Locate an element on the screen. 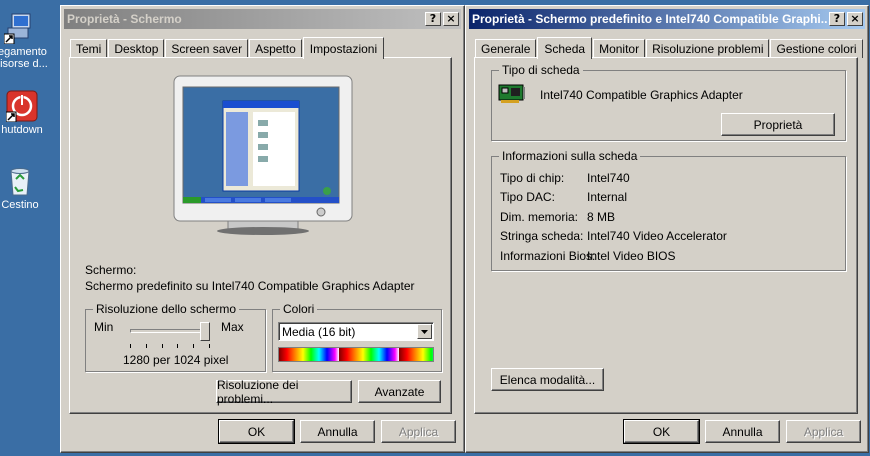  tab-adapter: Scheda is located at coordinates (565, 48).